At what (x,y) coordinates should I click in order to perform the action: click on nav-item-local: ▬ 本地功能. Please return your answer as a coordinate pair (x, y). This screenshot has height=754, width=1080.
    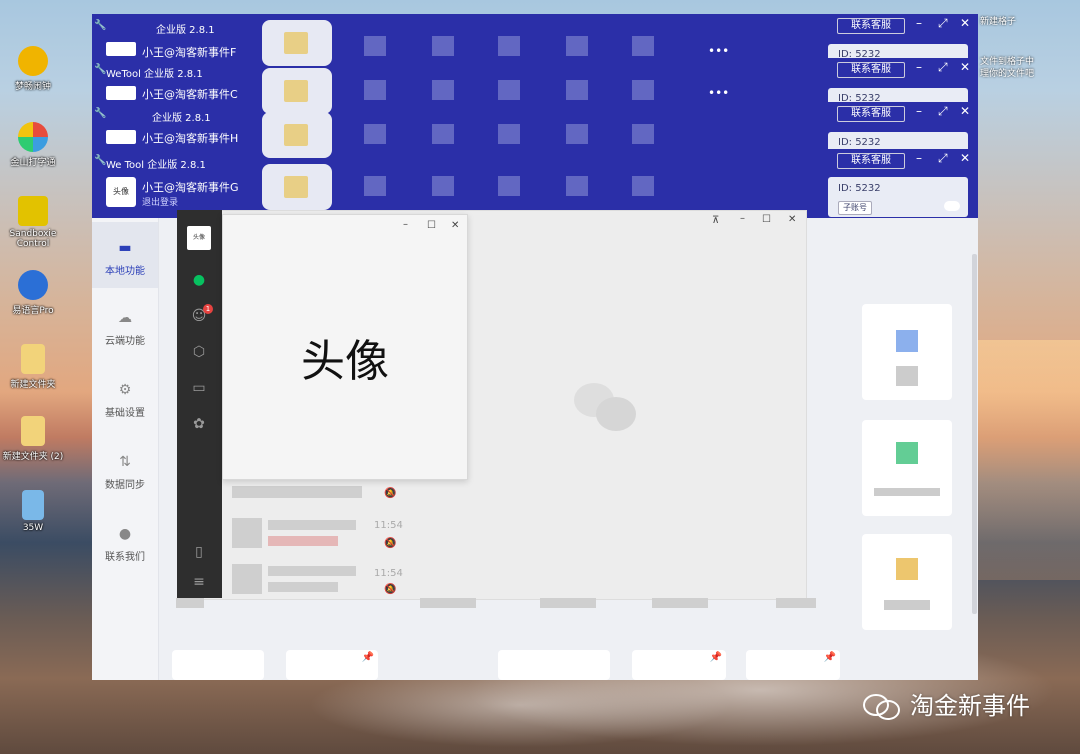
    Looking at the image, I should click on (125, 255).